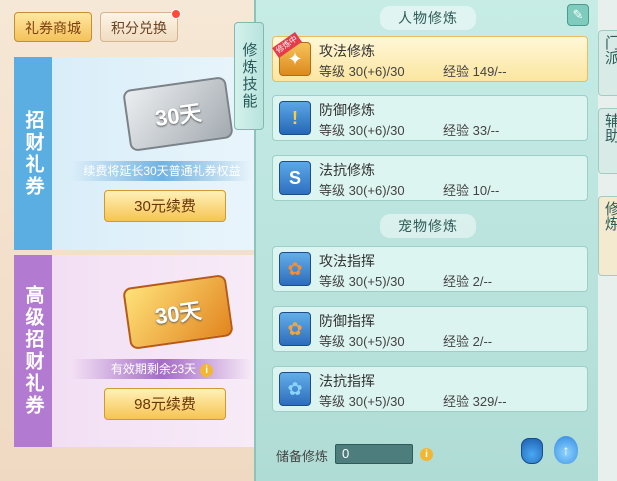  What do you see at coordinates (430, 57) in the screenshot?
I see `training-row-attack: ✦ 修炼中 攻法修炼 等级 30(+6)/30 经验 149/--` at bounding box center [430, 57].